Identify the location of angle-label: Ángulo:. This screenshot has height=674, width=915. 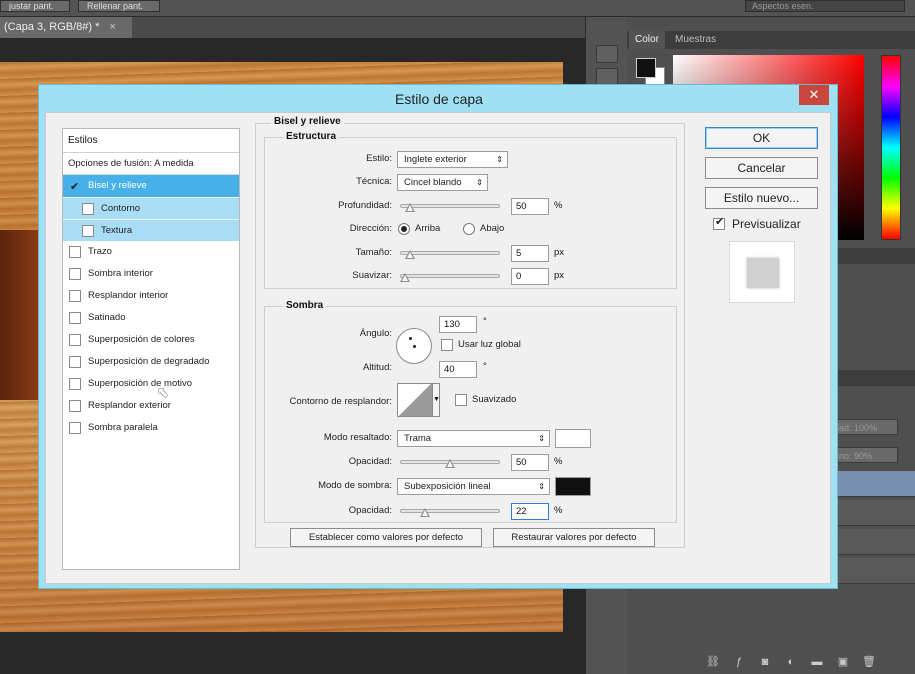
(375, 333).